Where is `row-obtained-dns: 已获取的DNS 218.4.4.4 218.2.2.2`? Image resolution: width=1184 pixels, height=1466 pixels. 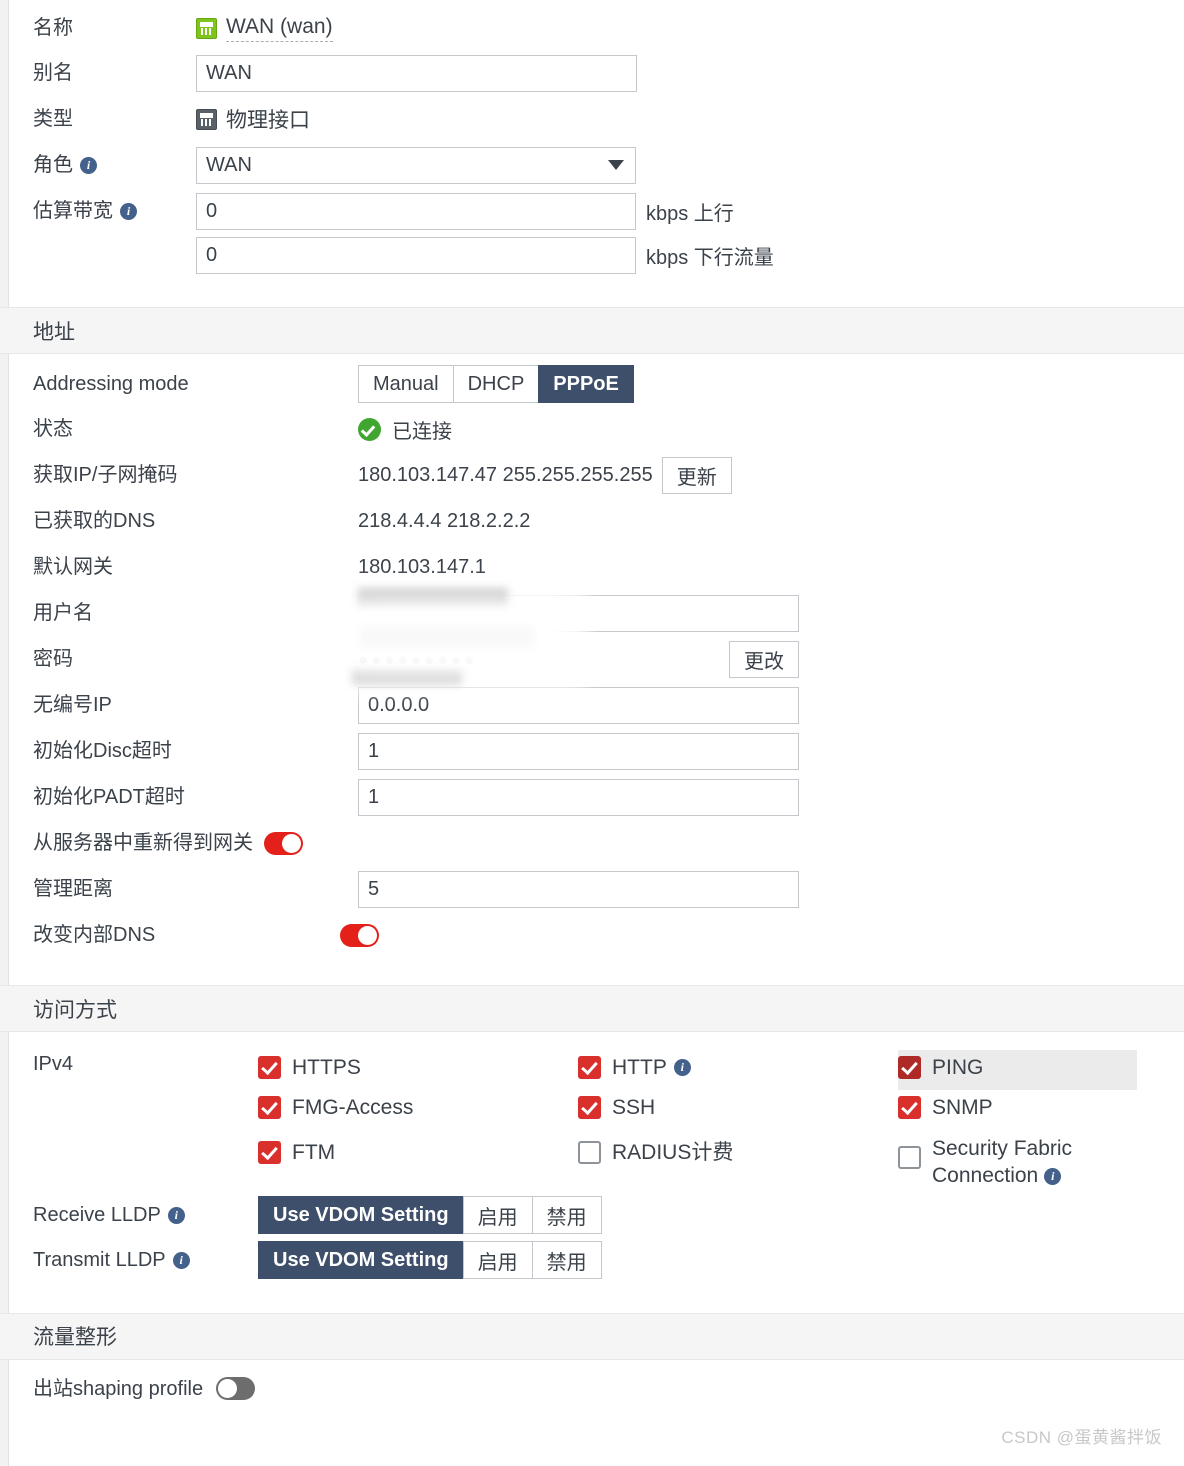 row-obtained-dns: 已获取的DNS 218.4.4.4 218.2.2.2 is located at coordinates (597, 521).